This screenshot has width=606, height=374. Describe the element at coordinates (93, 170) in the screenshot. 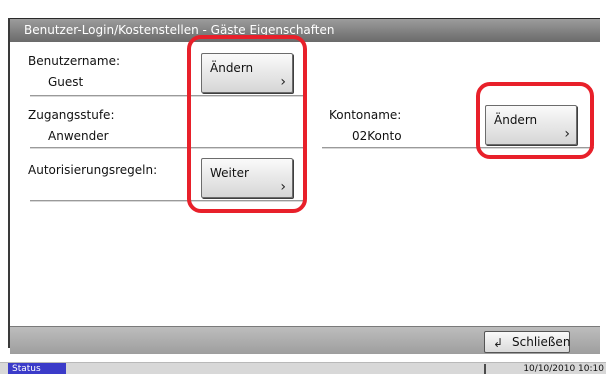

I see `auth-rules-label: Autorisierungsregeln:` at that location.